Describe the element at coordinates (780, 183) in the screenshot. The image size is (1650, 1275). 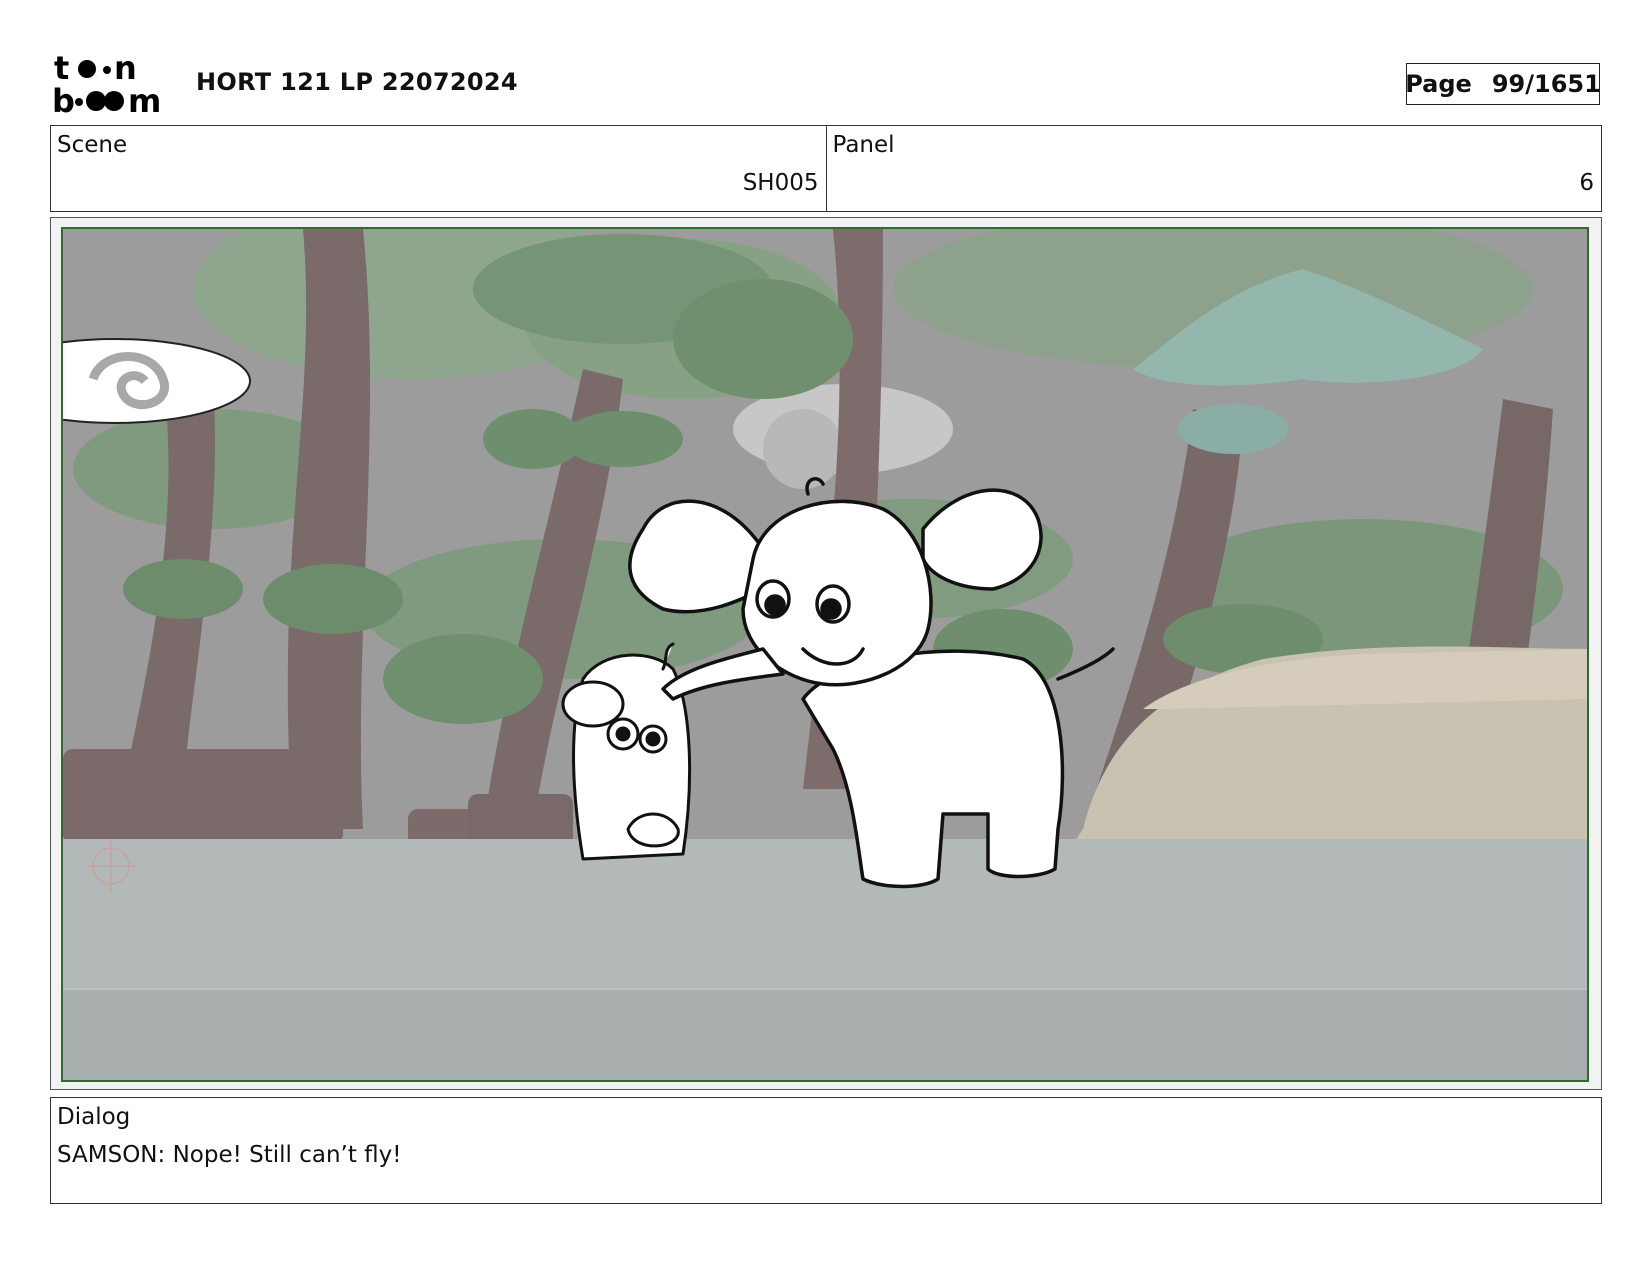
I see `scene-value: SH005` at that location.